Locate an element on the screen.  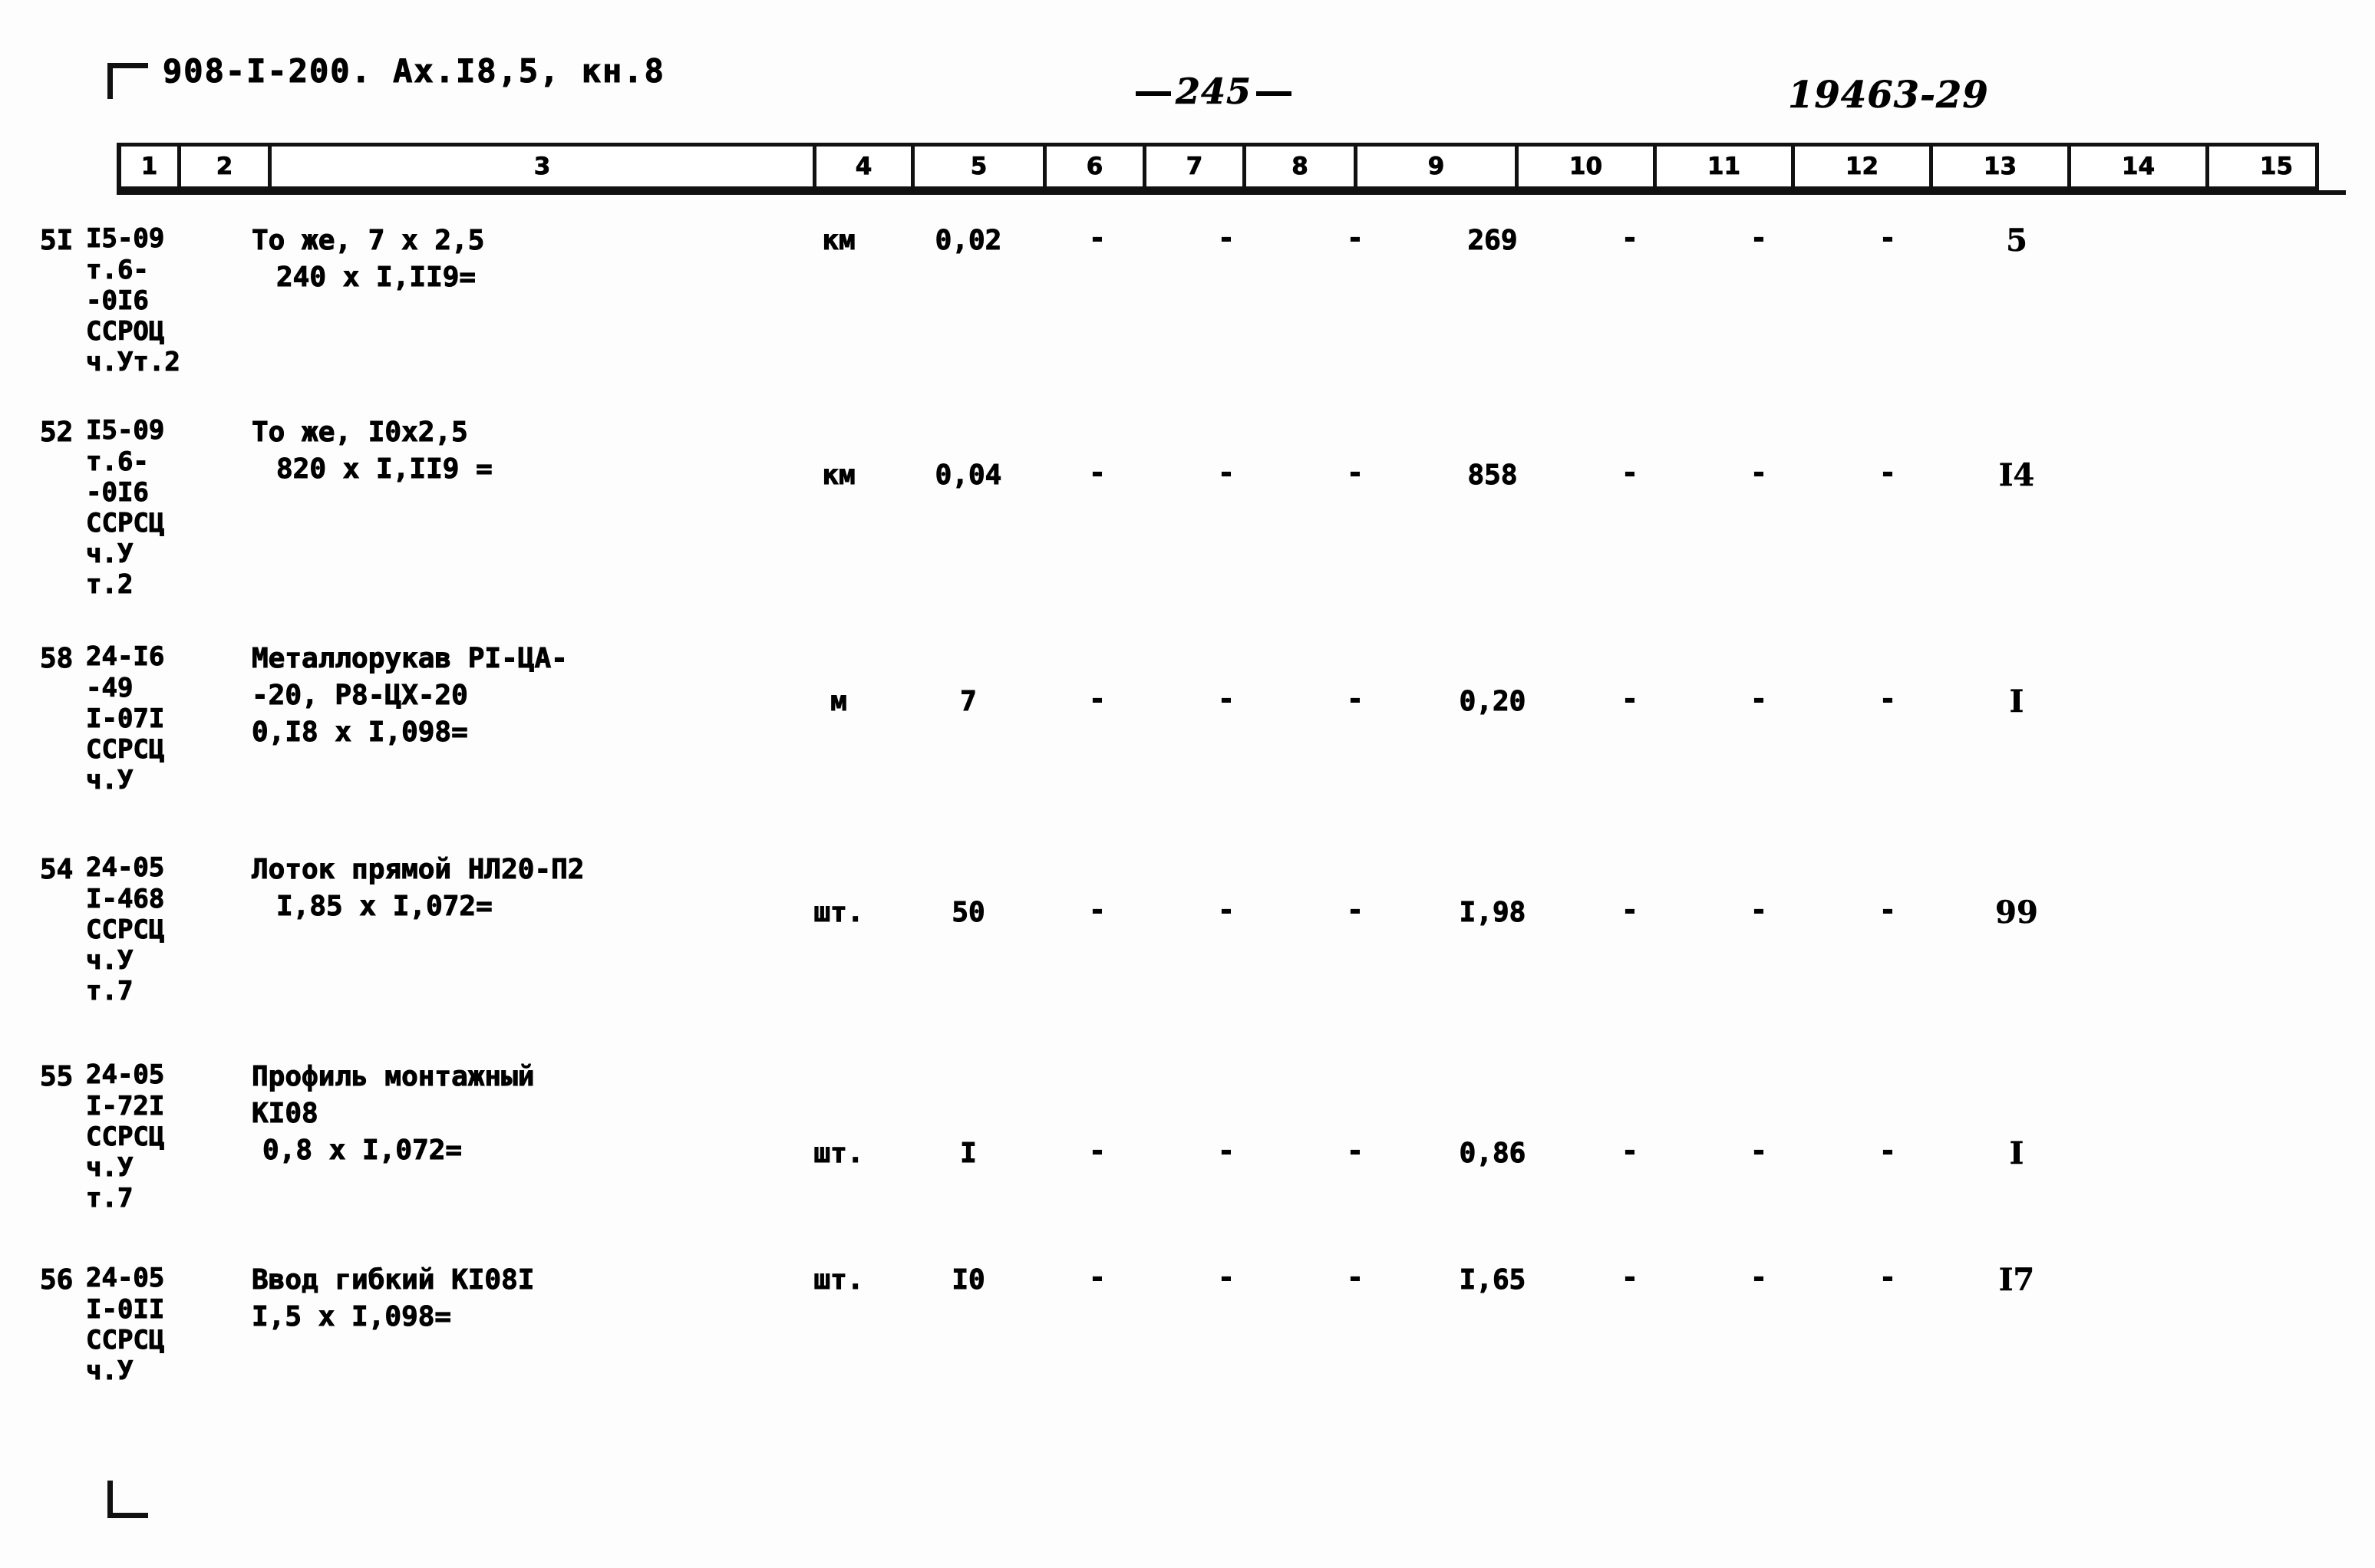
description-line: Ввод гибкий КI08I is located at coordinates (394, 1280).